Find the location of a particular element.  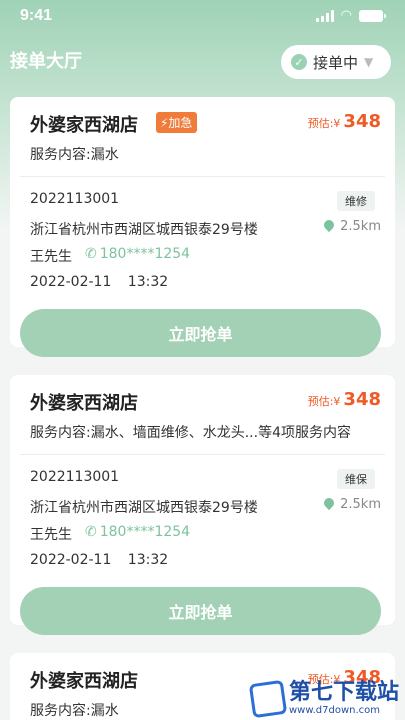

wifi-icon: ◠ is located at coordinates (346, 15).